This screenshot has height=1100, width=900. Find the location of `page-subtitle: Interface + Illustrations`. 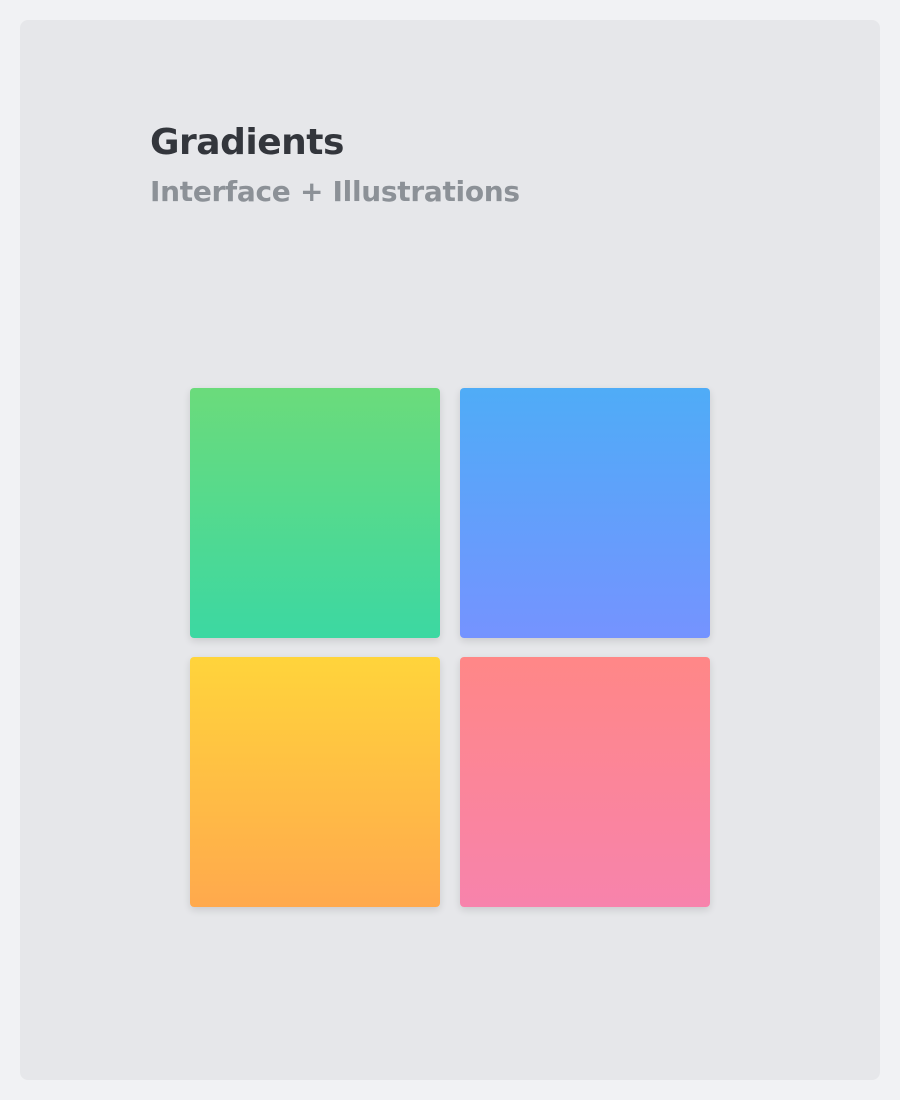

page-subtitle: Interface + Illustrations is located at coordinates (335, 191).